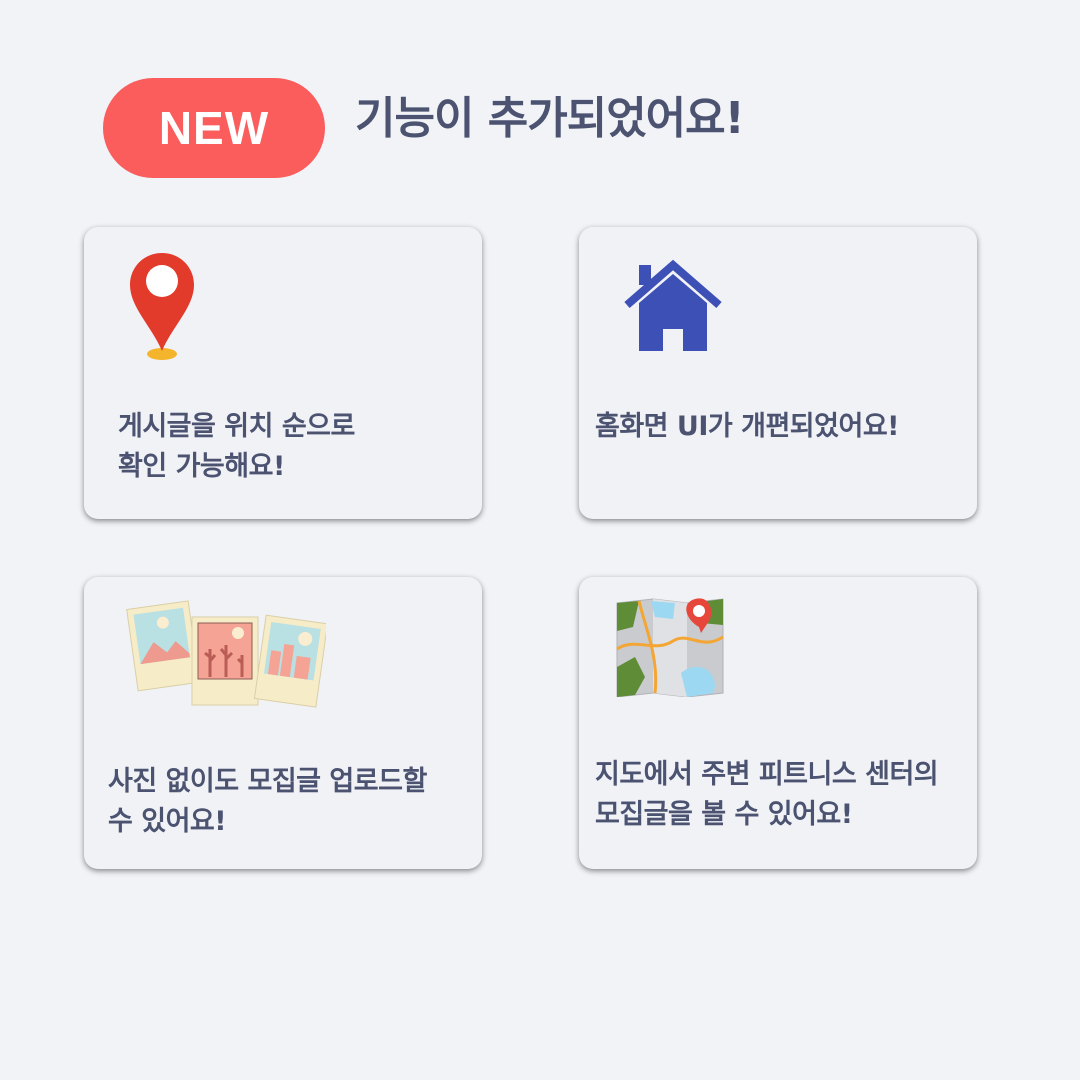  Describe the element at coordinates (267, 801) in the screenshot. I see `feature-description: 사진 없이도 모집글 업로드할 수 있어요!` at that location.